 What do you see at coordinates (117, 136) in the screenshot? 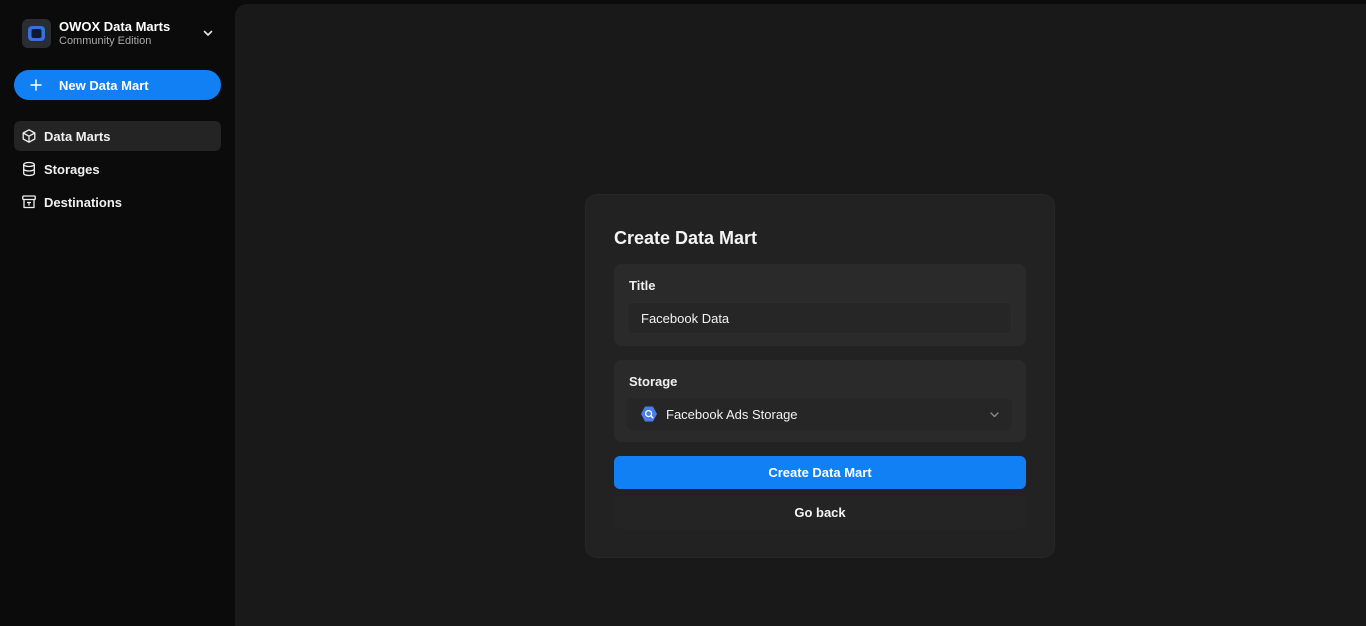
I see `sidebar-item-data-marts: Data Marts` at bounding box center [117, 136].